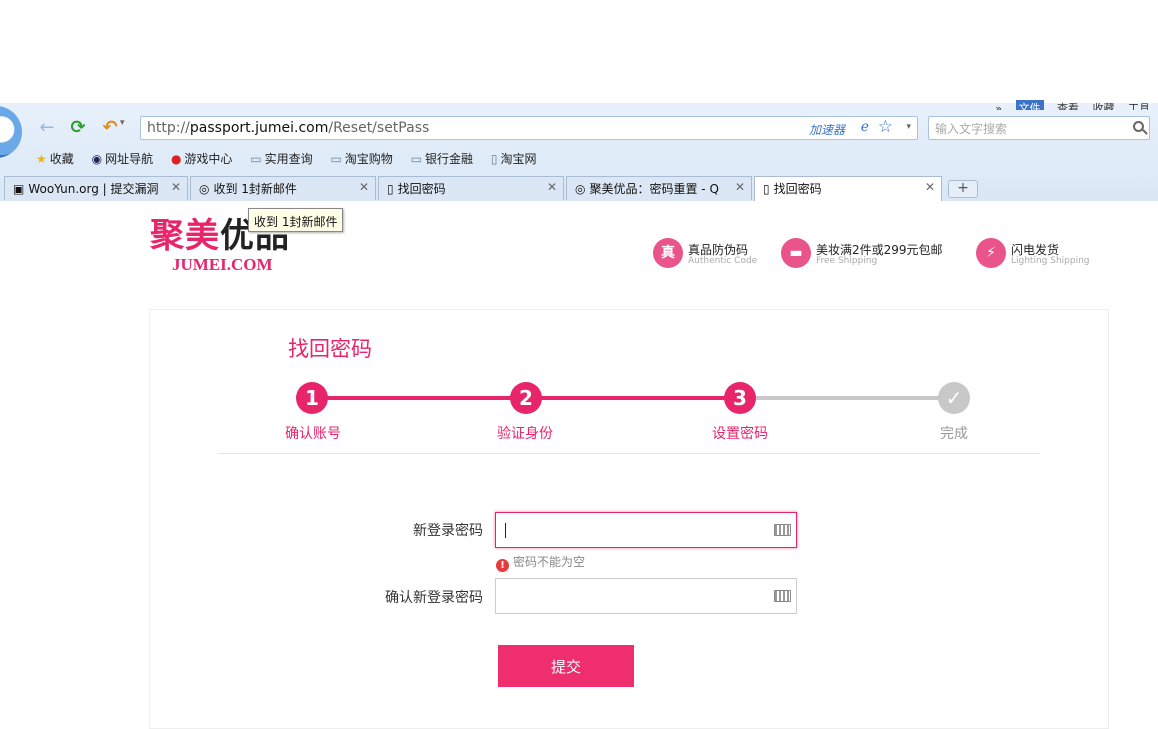 The width and height of the screenshot is (1158, 729). I want to click on bookmark-label: 银行金融, so click(448, 159).